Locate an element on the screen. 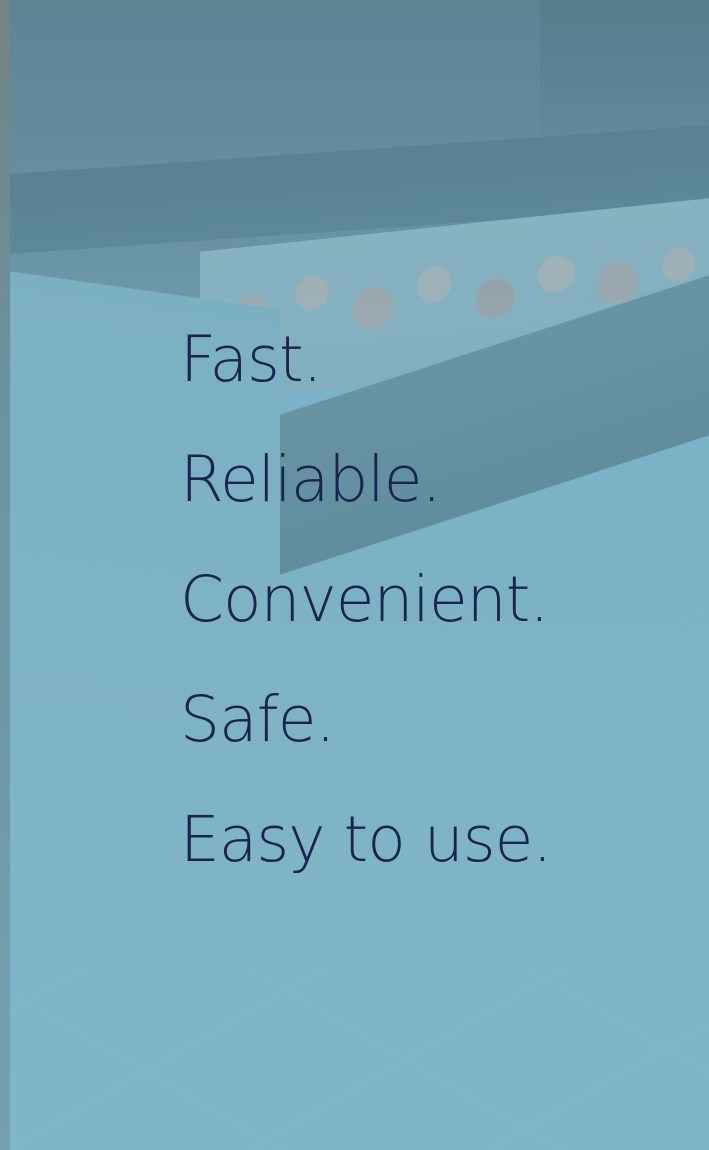 This screenshot has width=709, height=1150. tagline-fast: Fast. is located at coordinates (251, 359).